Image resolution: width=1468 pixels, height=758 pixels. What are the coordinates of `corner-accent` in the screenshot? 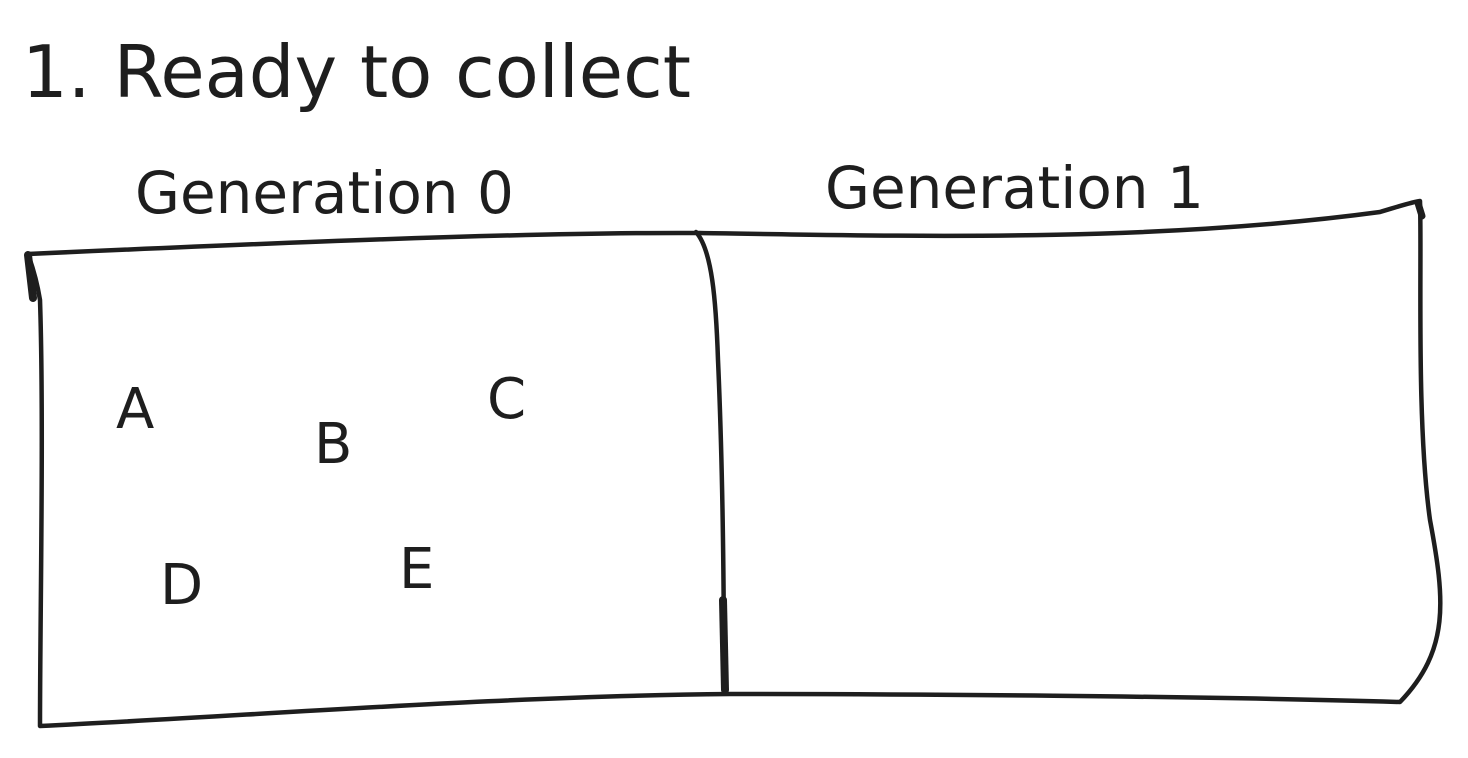 It's located at (30, 276).